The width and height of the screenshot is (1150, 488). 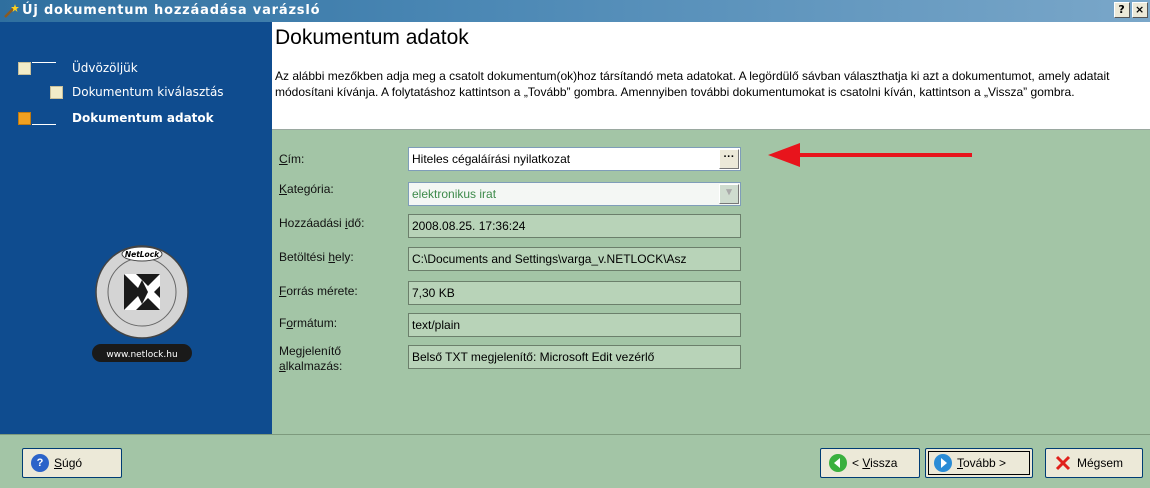 What do you see at coordinates (292, 159) in the screenshot?
I see `title-label: Cím:` at bounding box center [292, 159].